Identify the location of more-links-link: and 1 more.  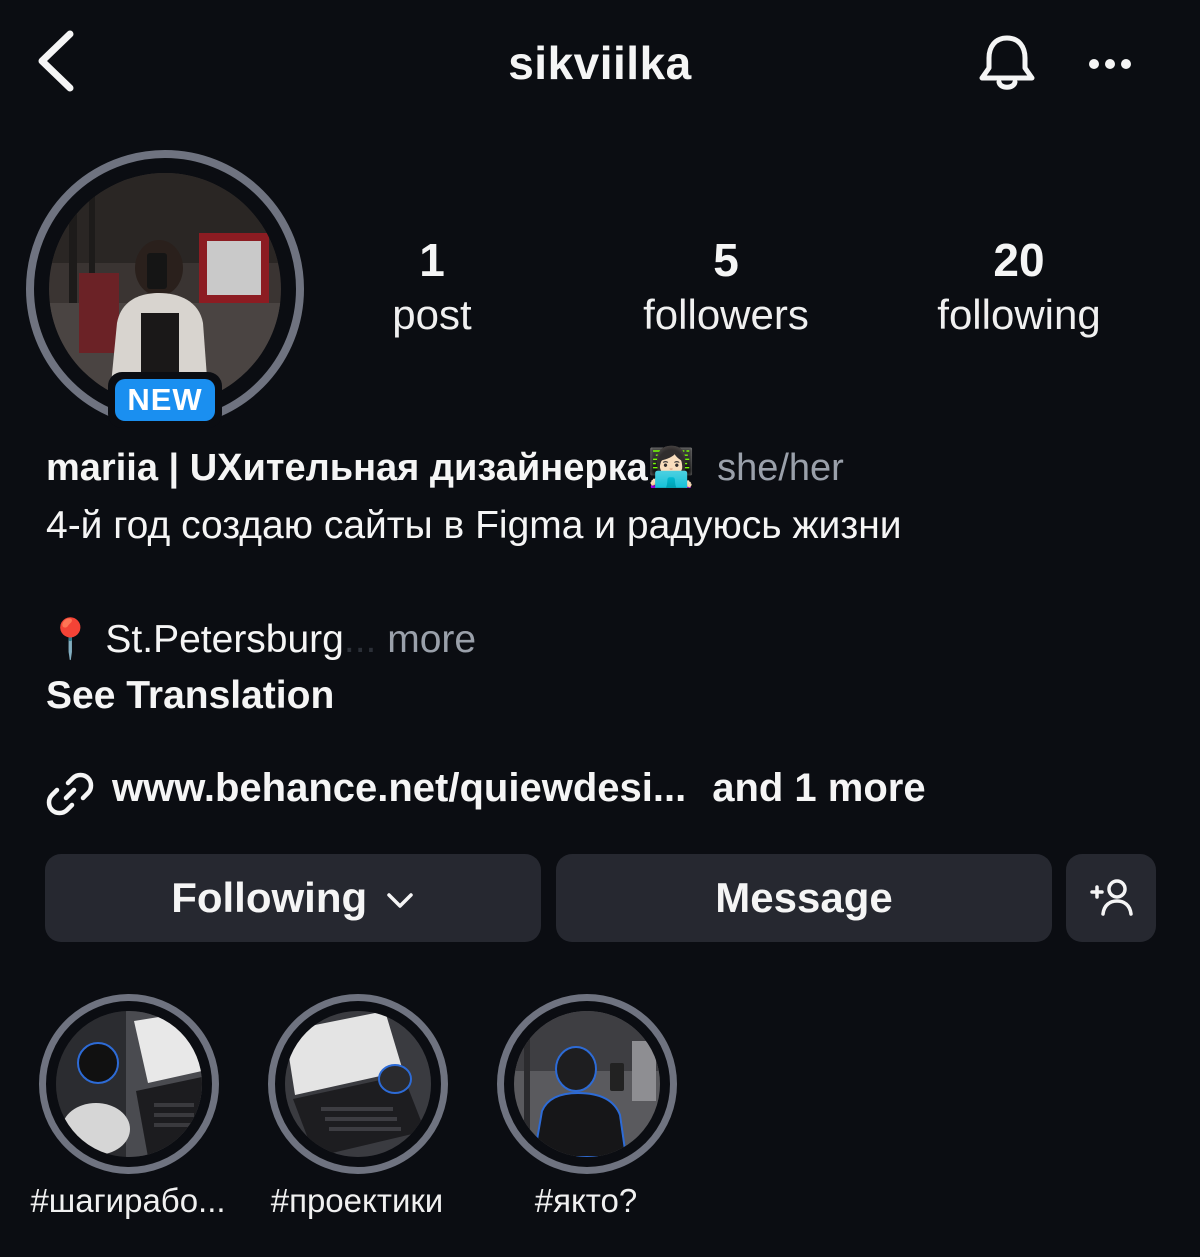
(818, 788).